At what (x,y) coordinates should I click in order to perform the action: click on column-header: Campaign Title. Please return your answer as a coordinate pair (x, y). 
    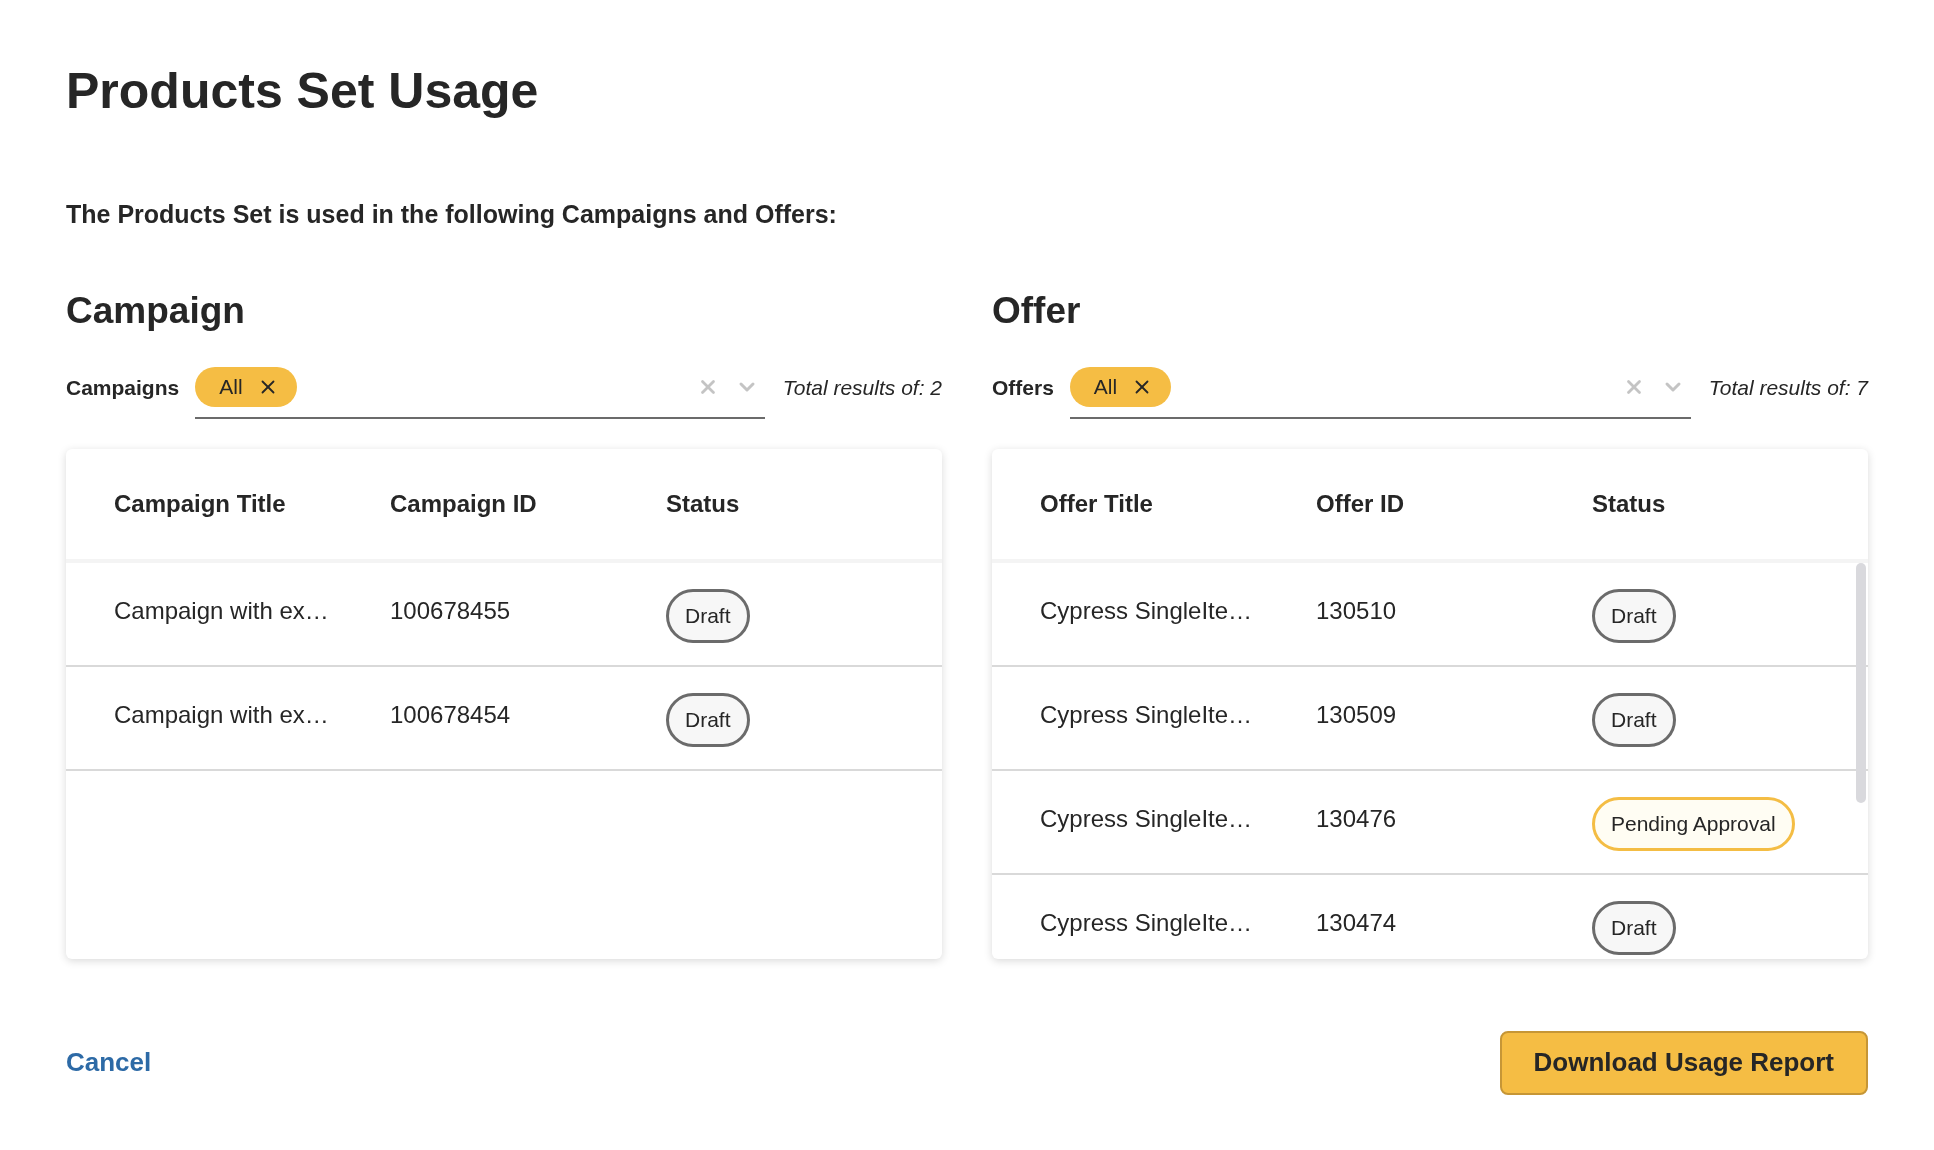
    Looking at the image, I should click on (200, 503).